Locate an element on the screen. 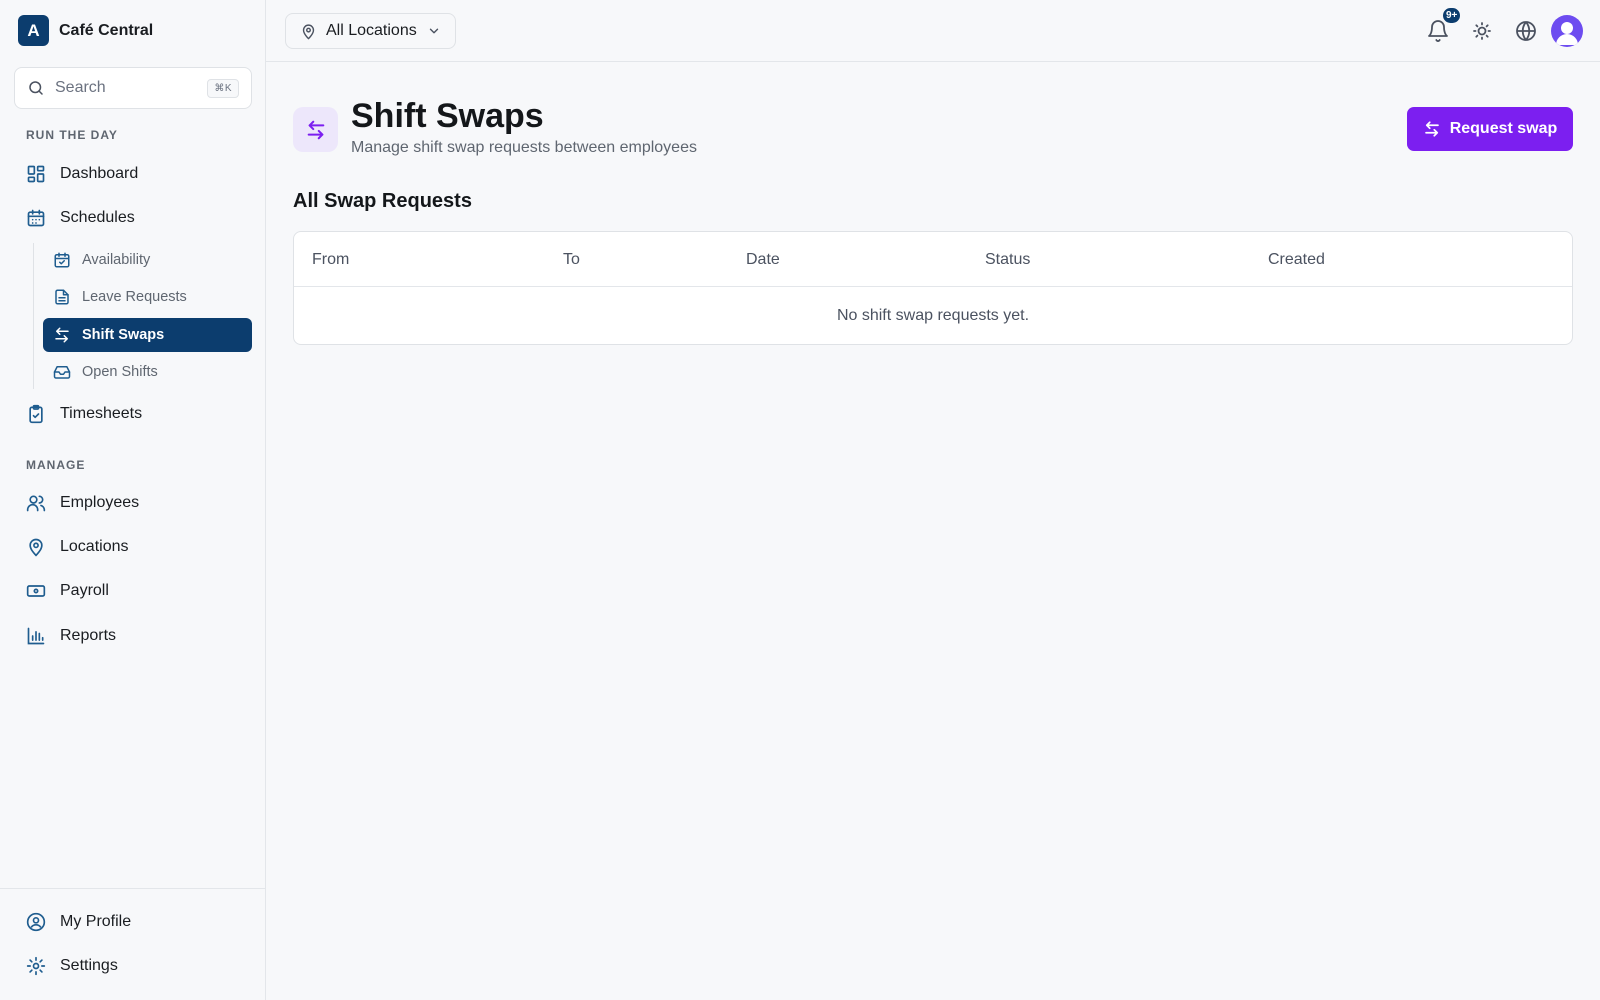 The image size is (1600, 1000). column-header-from: From is located at coordinates (330, 260).